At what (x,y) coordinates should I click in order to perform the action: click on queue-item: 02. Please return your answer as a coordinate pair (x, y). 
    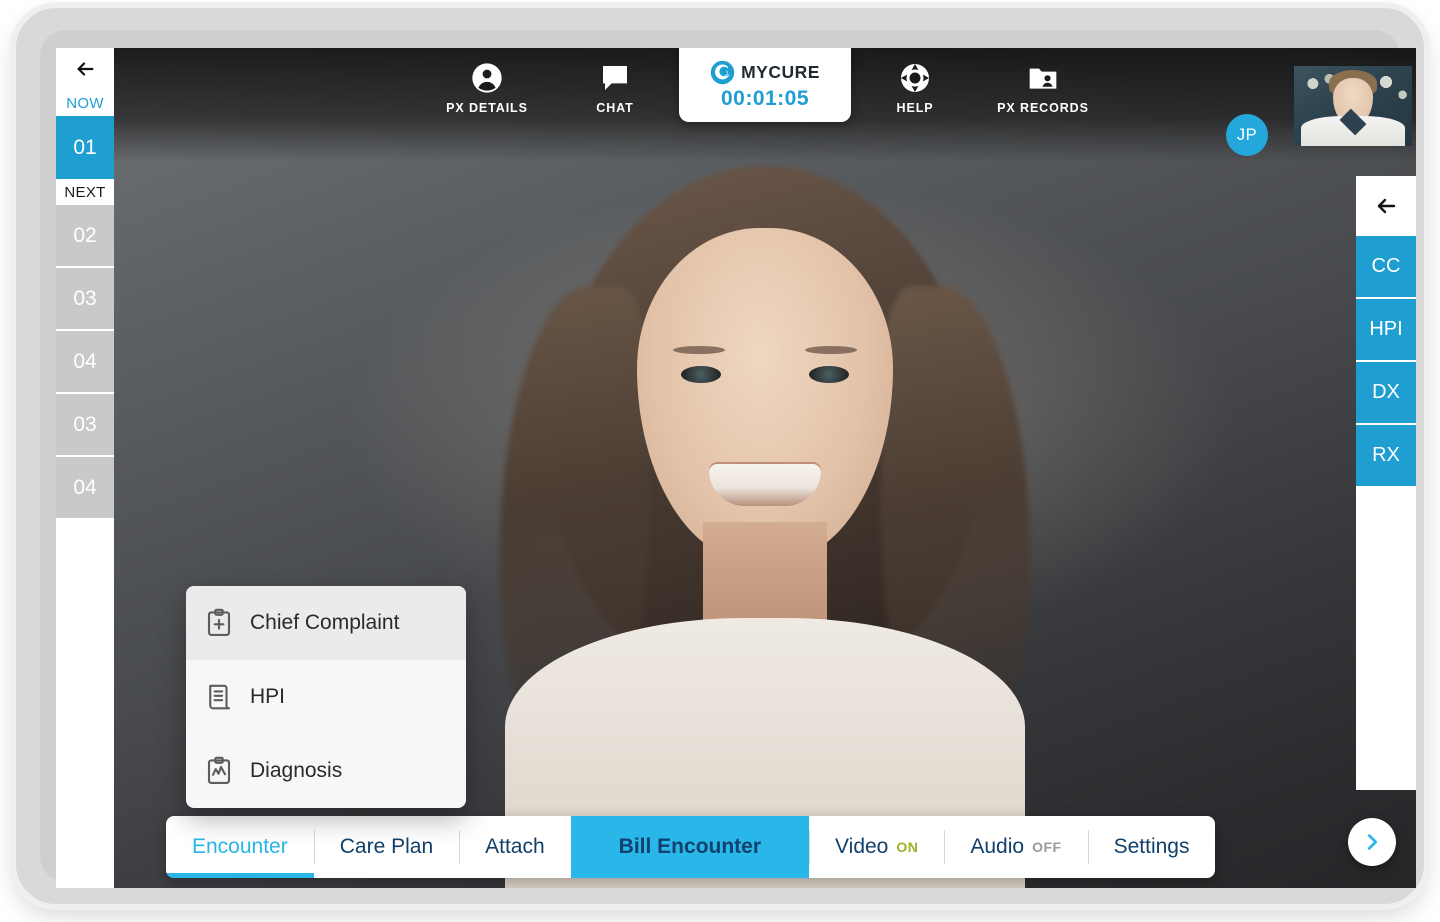
    Looking at the image, I should click on (85, 236).